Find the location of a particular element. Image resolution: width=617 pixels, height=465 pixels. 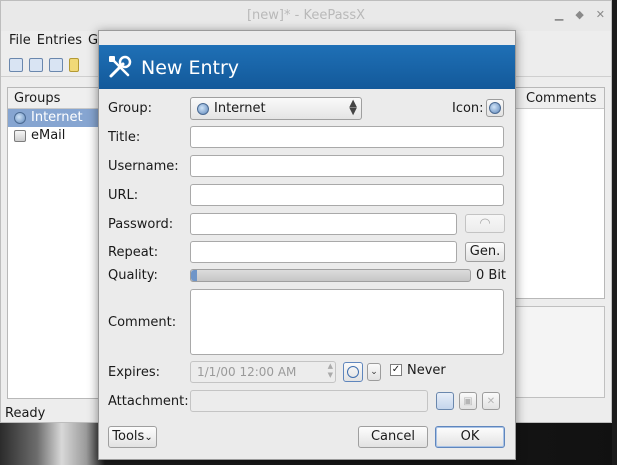

chevron-updown-icon: ▲ ▼ is located at coordinates (353, 107).